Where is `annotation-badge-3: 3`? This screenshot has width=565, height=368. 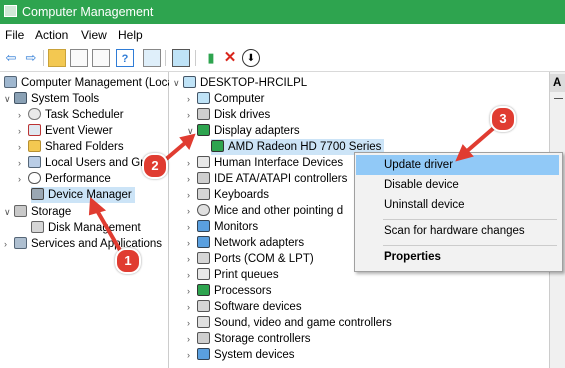
annotation-badge-3: 3 is located at coordinates (503, 119).